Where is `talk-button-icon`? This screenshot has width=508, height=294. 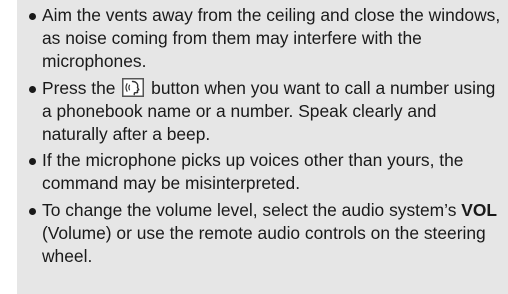
talk-button-icon is located at coordinates (133, 87).